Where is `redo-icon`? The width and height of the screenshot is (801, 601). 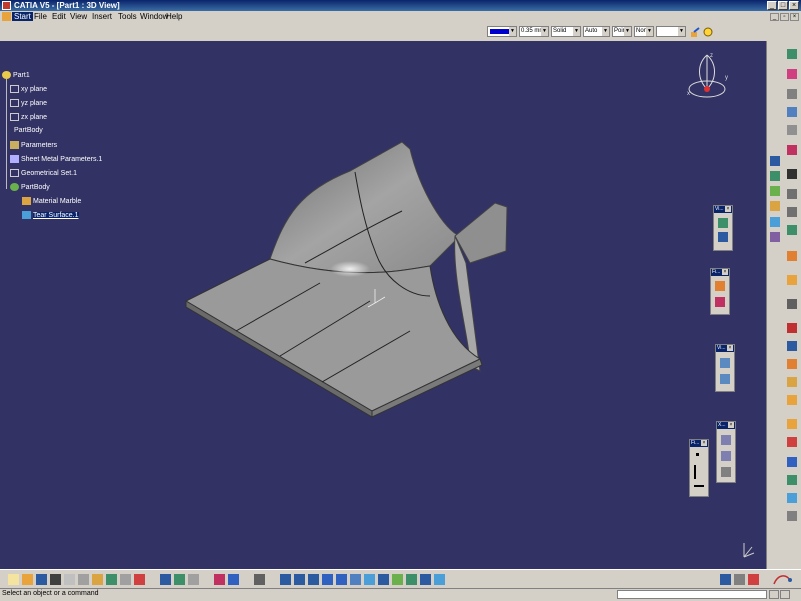 redo-icon is located at coordinates (125, 579).